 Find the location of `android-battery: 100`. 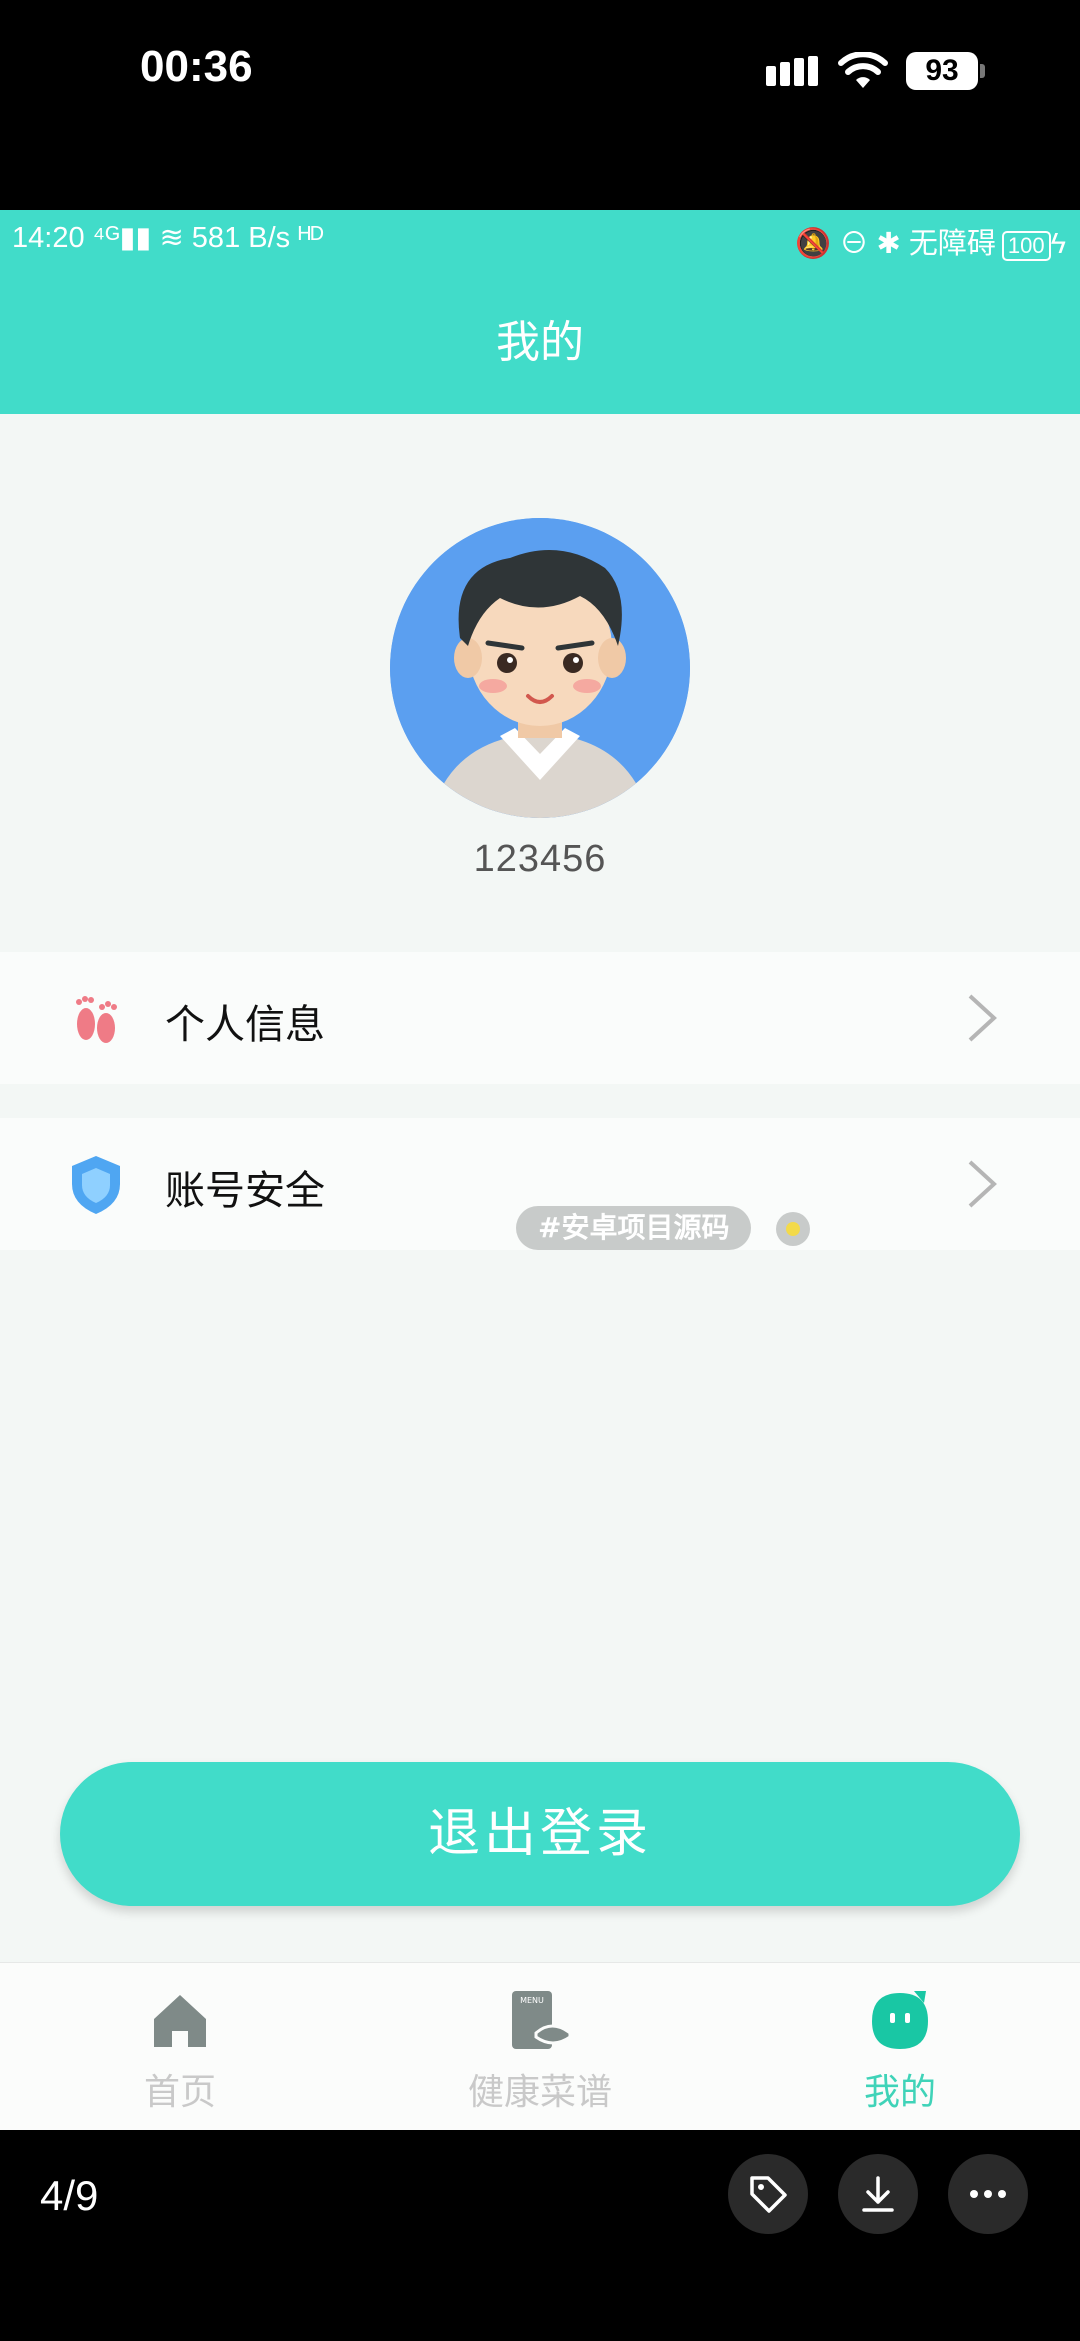

android-battery: 100 is located at coordinates (1026, 246).